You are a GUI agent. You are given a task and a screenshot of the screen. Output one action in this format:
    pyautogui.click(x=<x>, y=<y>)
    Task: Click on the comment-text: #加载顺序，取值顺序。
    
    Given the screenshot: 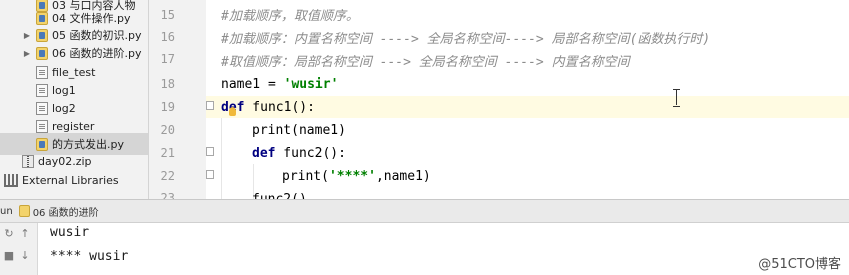 What is the action you would take?
    pyautogui.click(x=290, y=16)
    